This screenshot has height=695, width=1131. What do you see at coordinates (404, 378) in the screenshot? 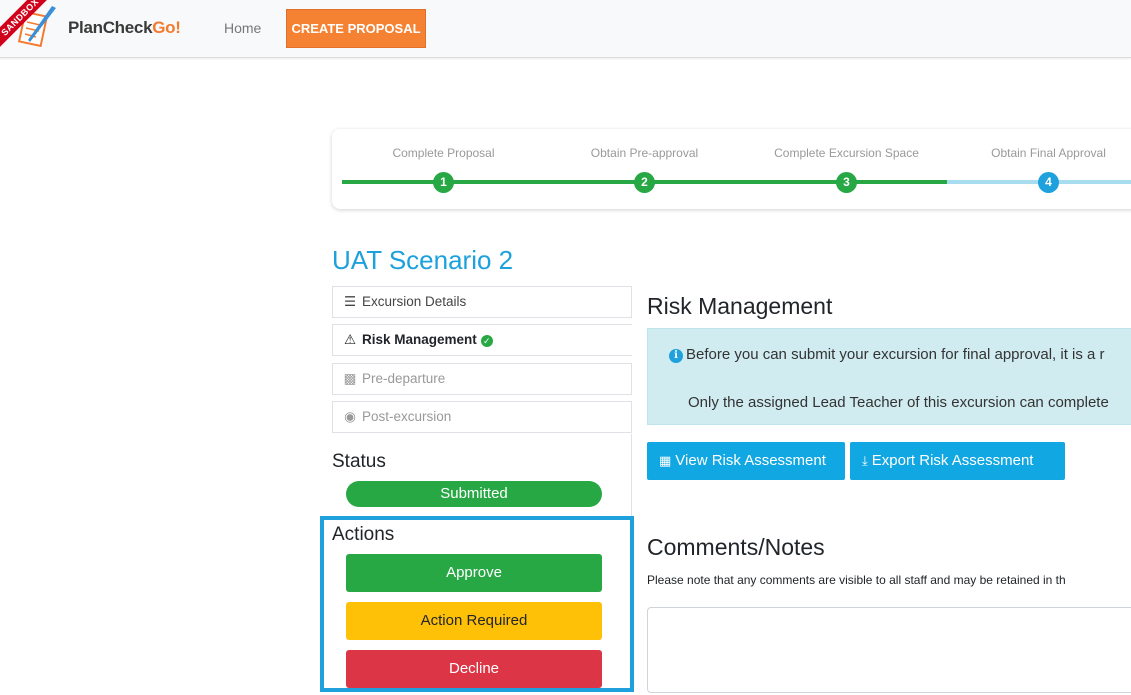
I see `sidebar-item-label: Pre-departure` at bounding box center [404, 378].